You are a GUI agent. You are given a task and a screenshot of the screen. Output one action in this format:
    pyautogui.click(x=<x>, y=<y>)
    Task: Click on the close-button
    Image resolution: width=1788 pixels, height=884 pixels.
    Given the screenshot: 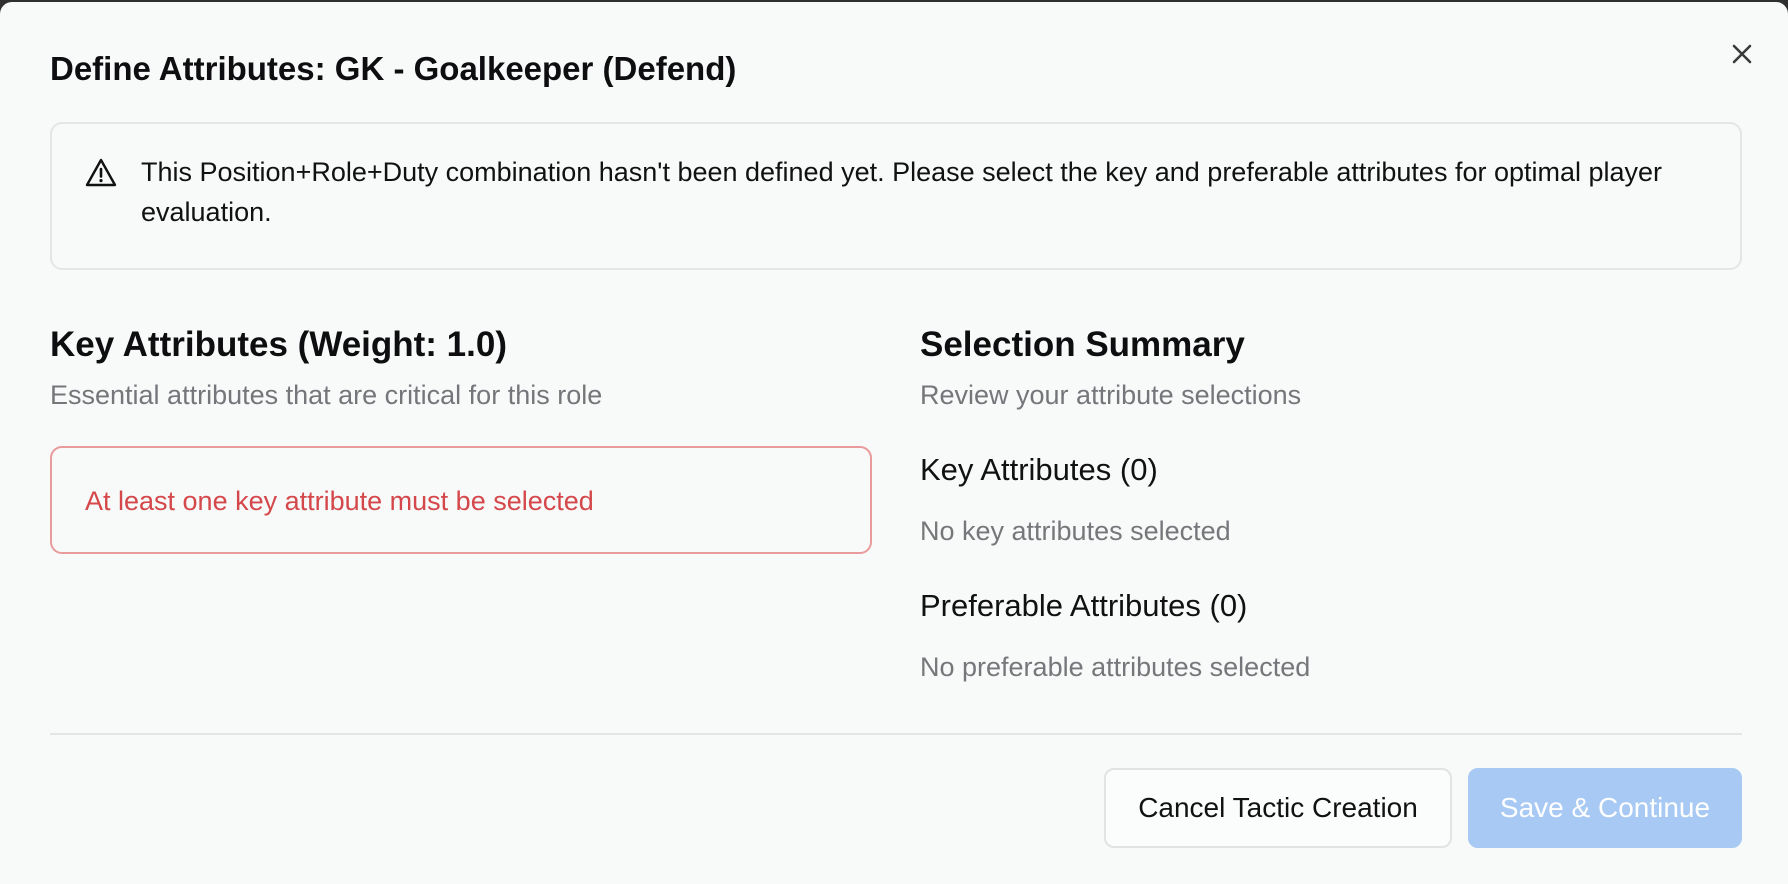 What is the action you would take?
    pyautogui.click(x=1742, y=54)
    